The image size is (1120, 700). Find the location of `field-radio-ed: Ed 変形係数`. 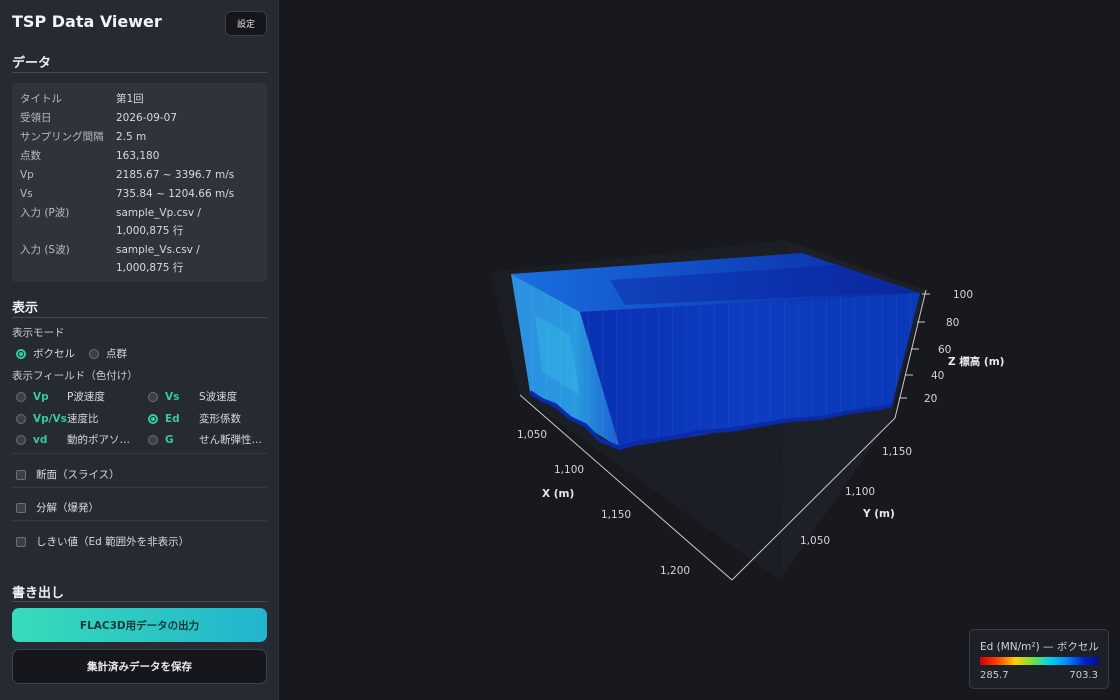

field-radio-ed: Ed 変形係数 is located at coordinates (194, 418).